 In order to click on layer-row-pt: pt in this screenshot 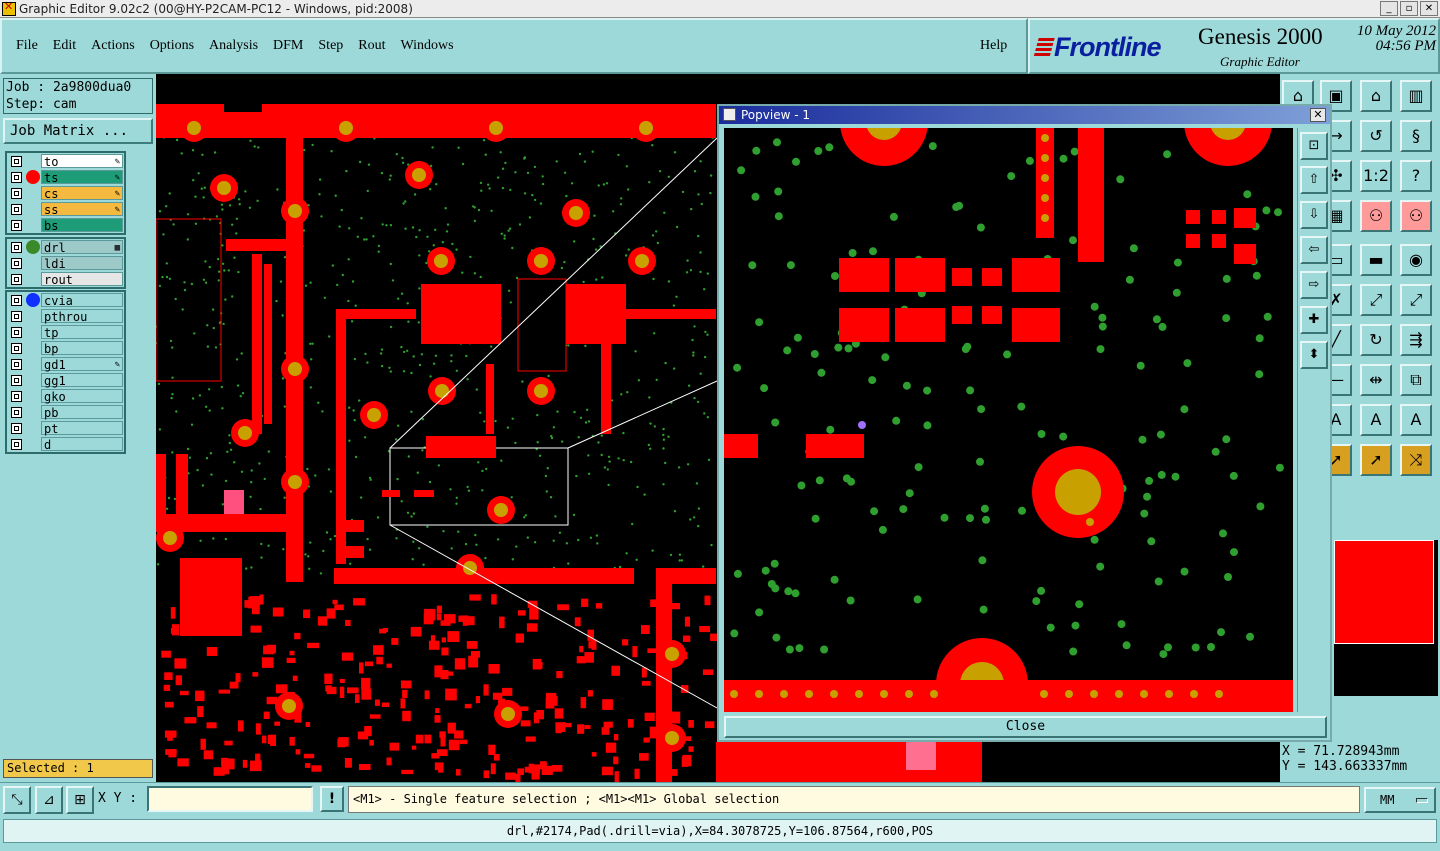, I will do `click(65, 428)`.